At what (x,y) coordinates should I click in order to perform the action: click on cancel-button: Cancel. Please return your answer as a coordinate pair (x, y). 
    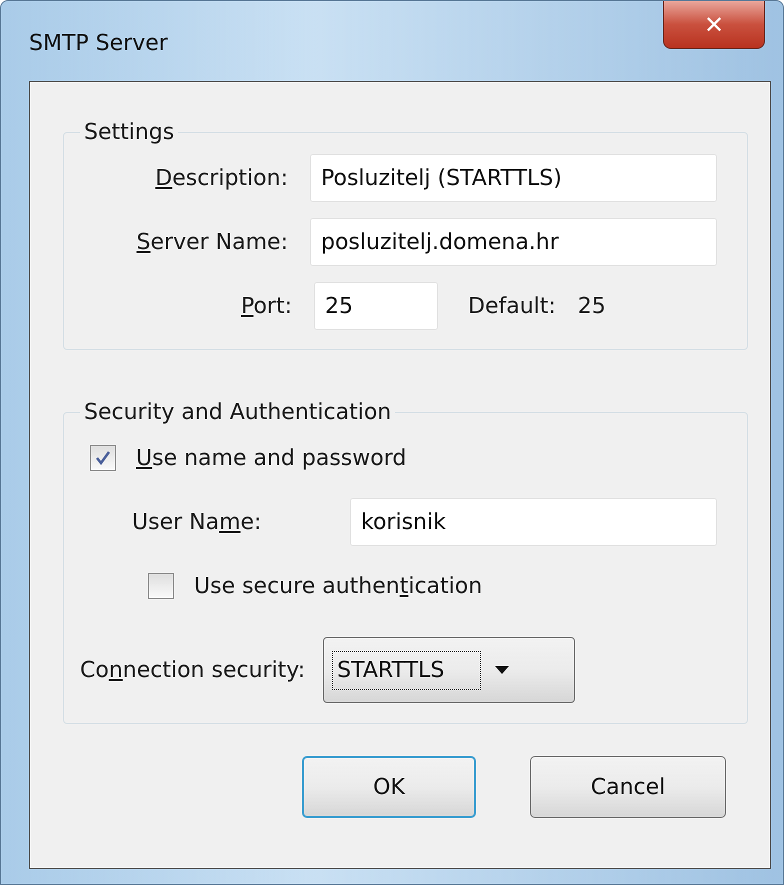
    Looking at the image, I should click on (628, 787).